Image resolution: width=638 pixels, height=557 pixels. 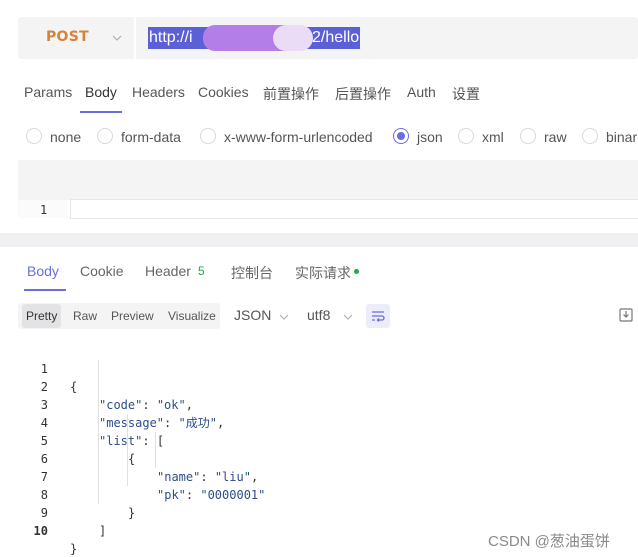 I want to click on method-label: POST, so click(x=67, y=37).